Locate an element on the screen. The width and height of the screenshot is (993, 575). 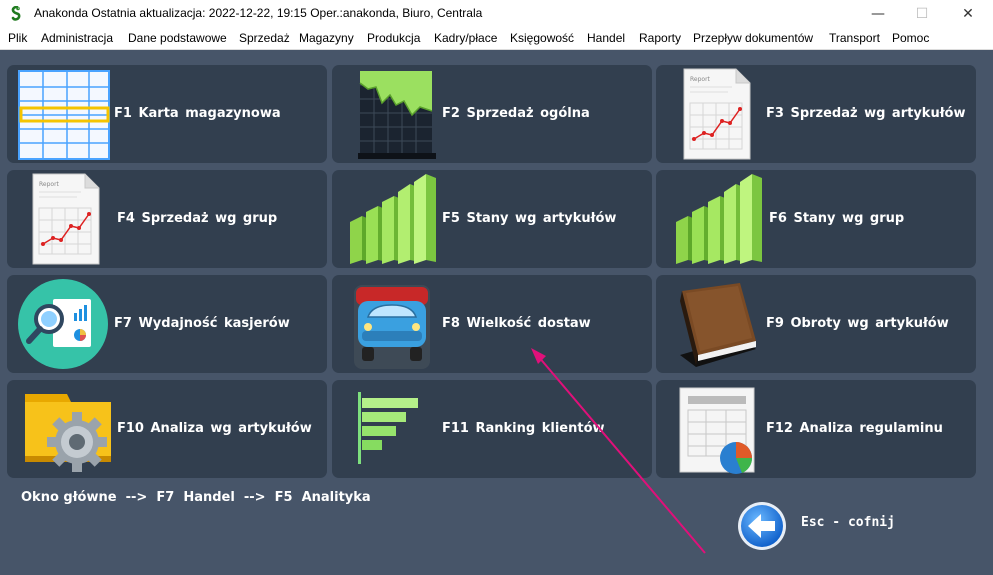
tile-f3-sprzedaz-wg-artykulow: Report F3 Sprzedaż wg artykułów is located at coordinates (816, 114).